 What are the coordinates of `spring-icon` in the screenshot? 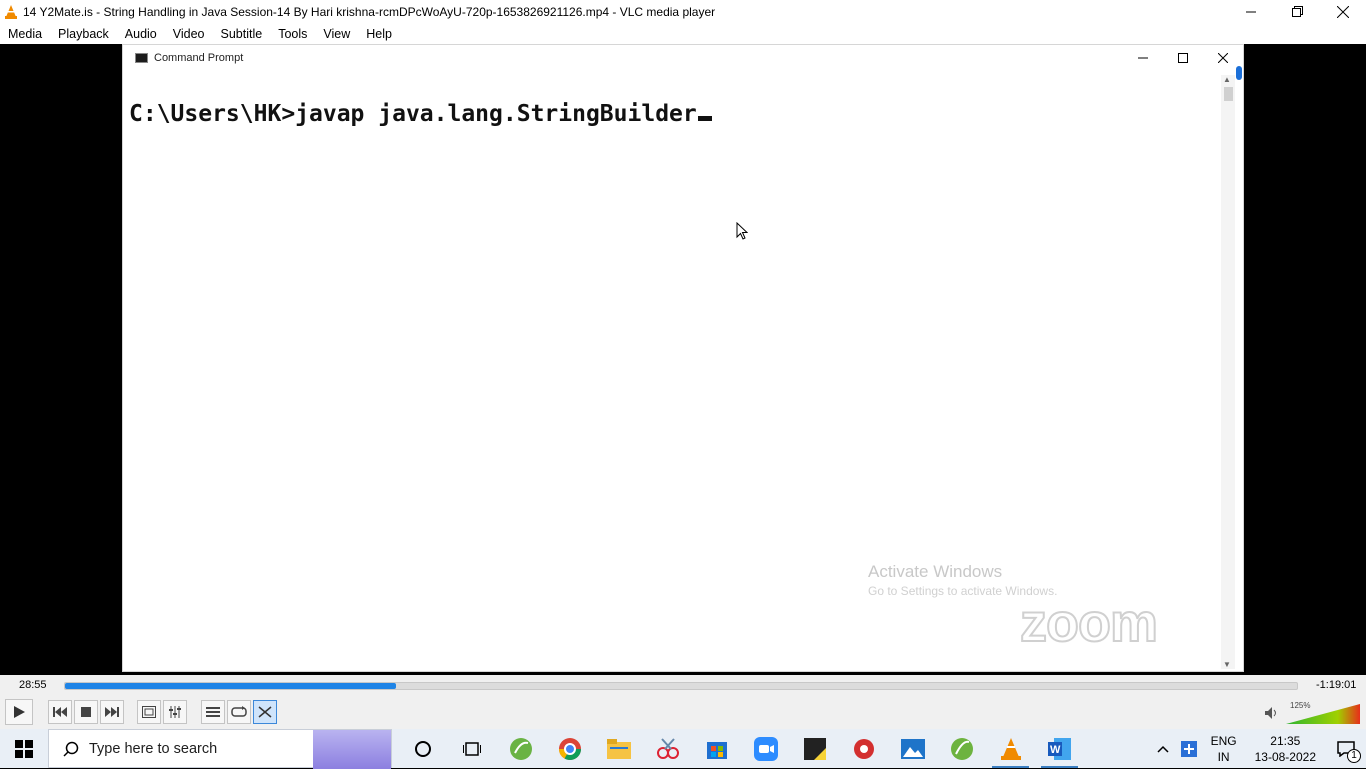 It's located at (961, 748).